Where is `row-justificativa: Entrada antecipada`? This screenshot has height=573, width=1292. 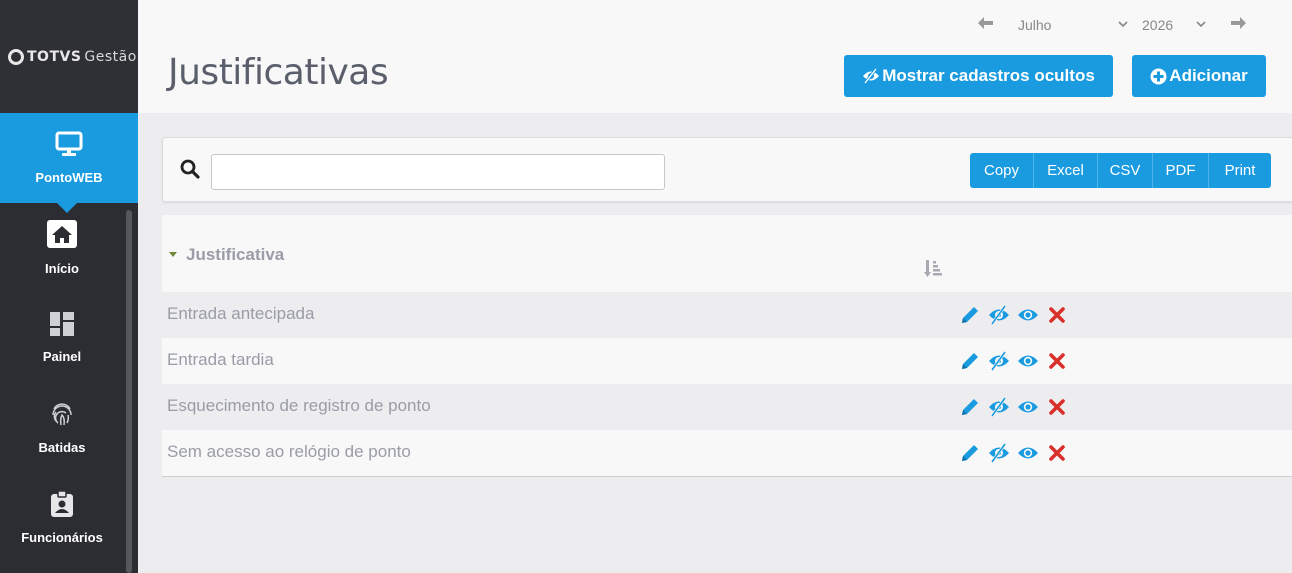 row-justificativa: Entrada antecipada is located at coordinates (241, 313).